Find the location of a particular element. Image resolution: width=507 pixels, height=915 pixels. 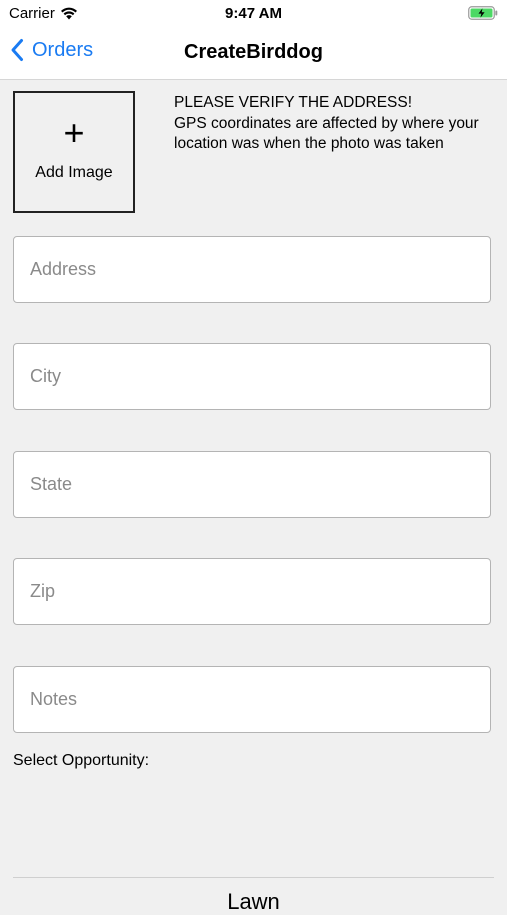

status-time: 9:47 AM is located at coordinates (253, 13).